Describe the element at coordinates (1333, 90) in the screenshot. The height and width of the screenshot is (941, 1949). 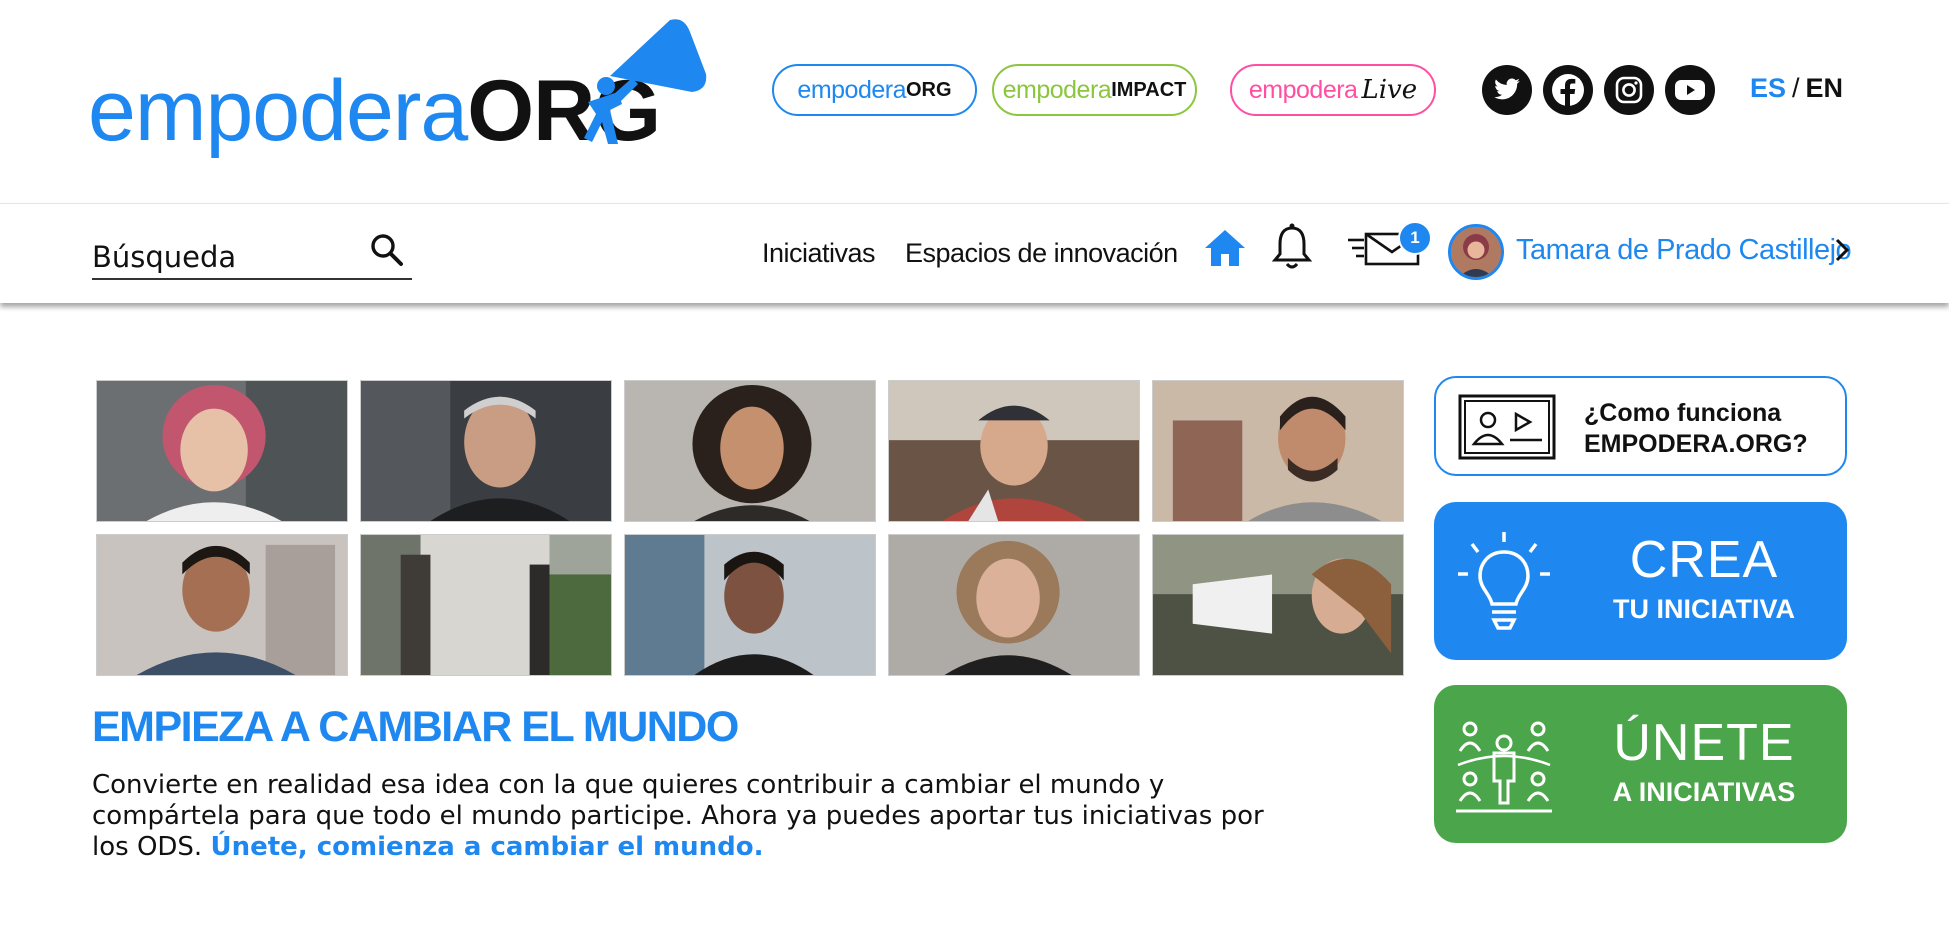
I see `empodera-live-pill: empodera Live` at that location.